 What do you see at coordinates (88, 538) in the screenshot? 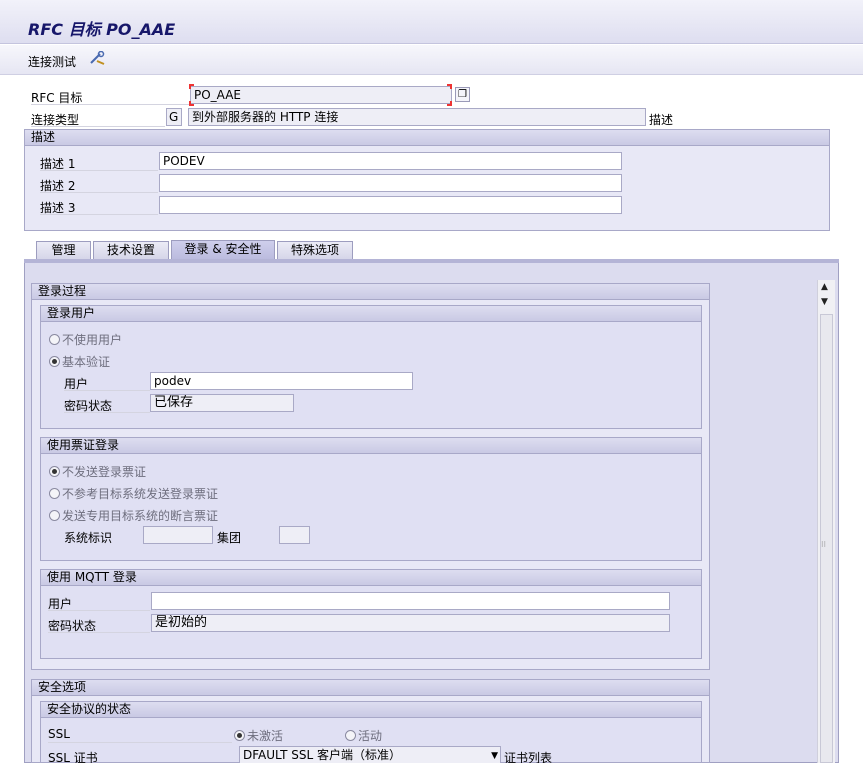
I see `system-id-label: 系统标识` at bounding box center [88, 538].